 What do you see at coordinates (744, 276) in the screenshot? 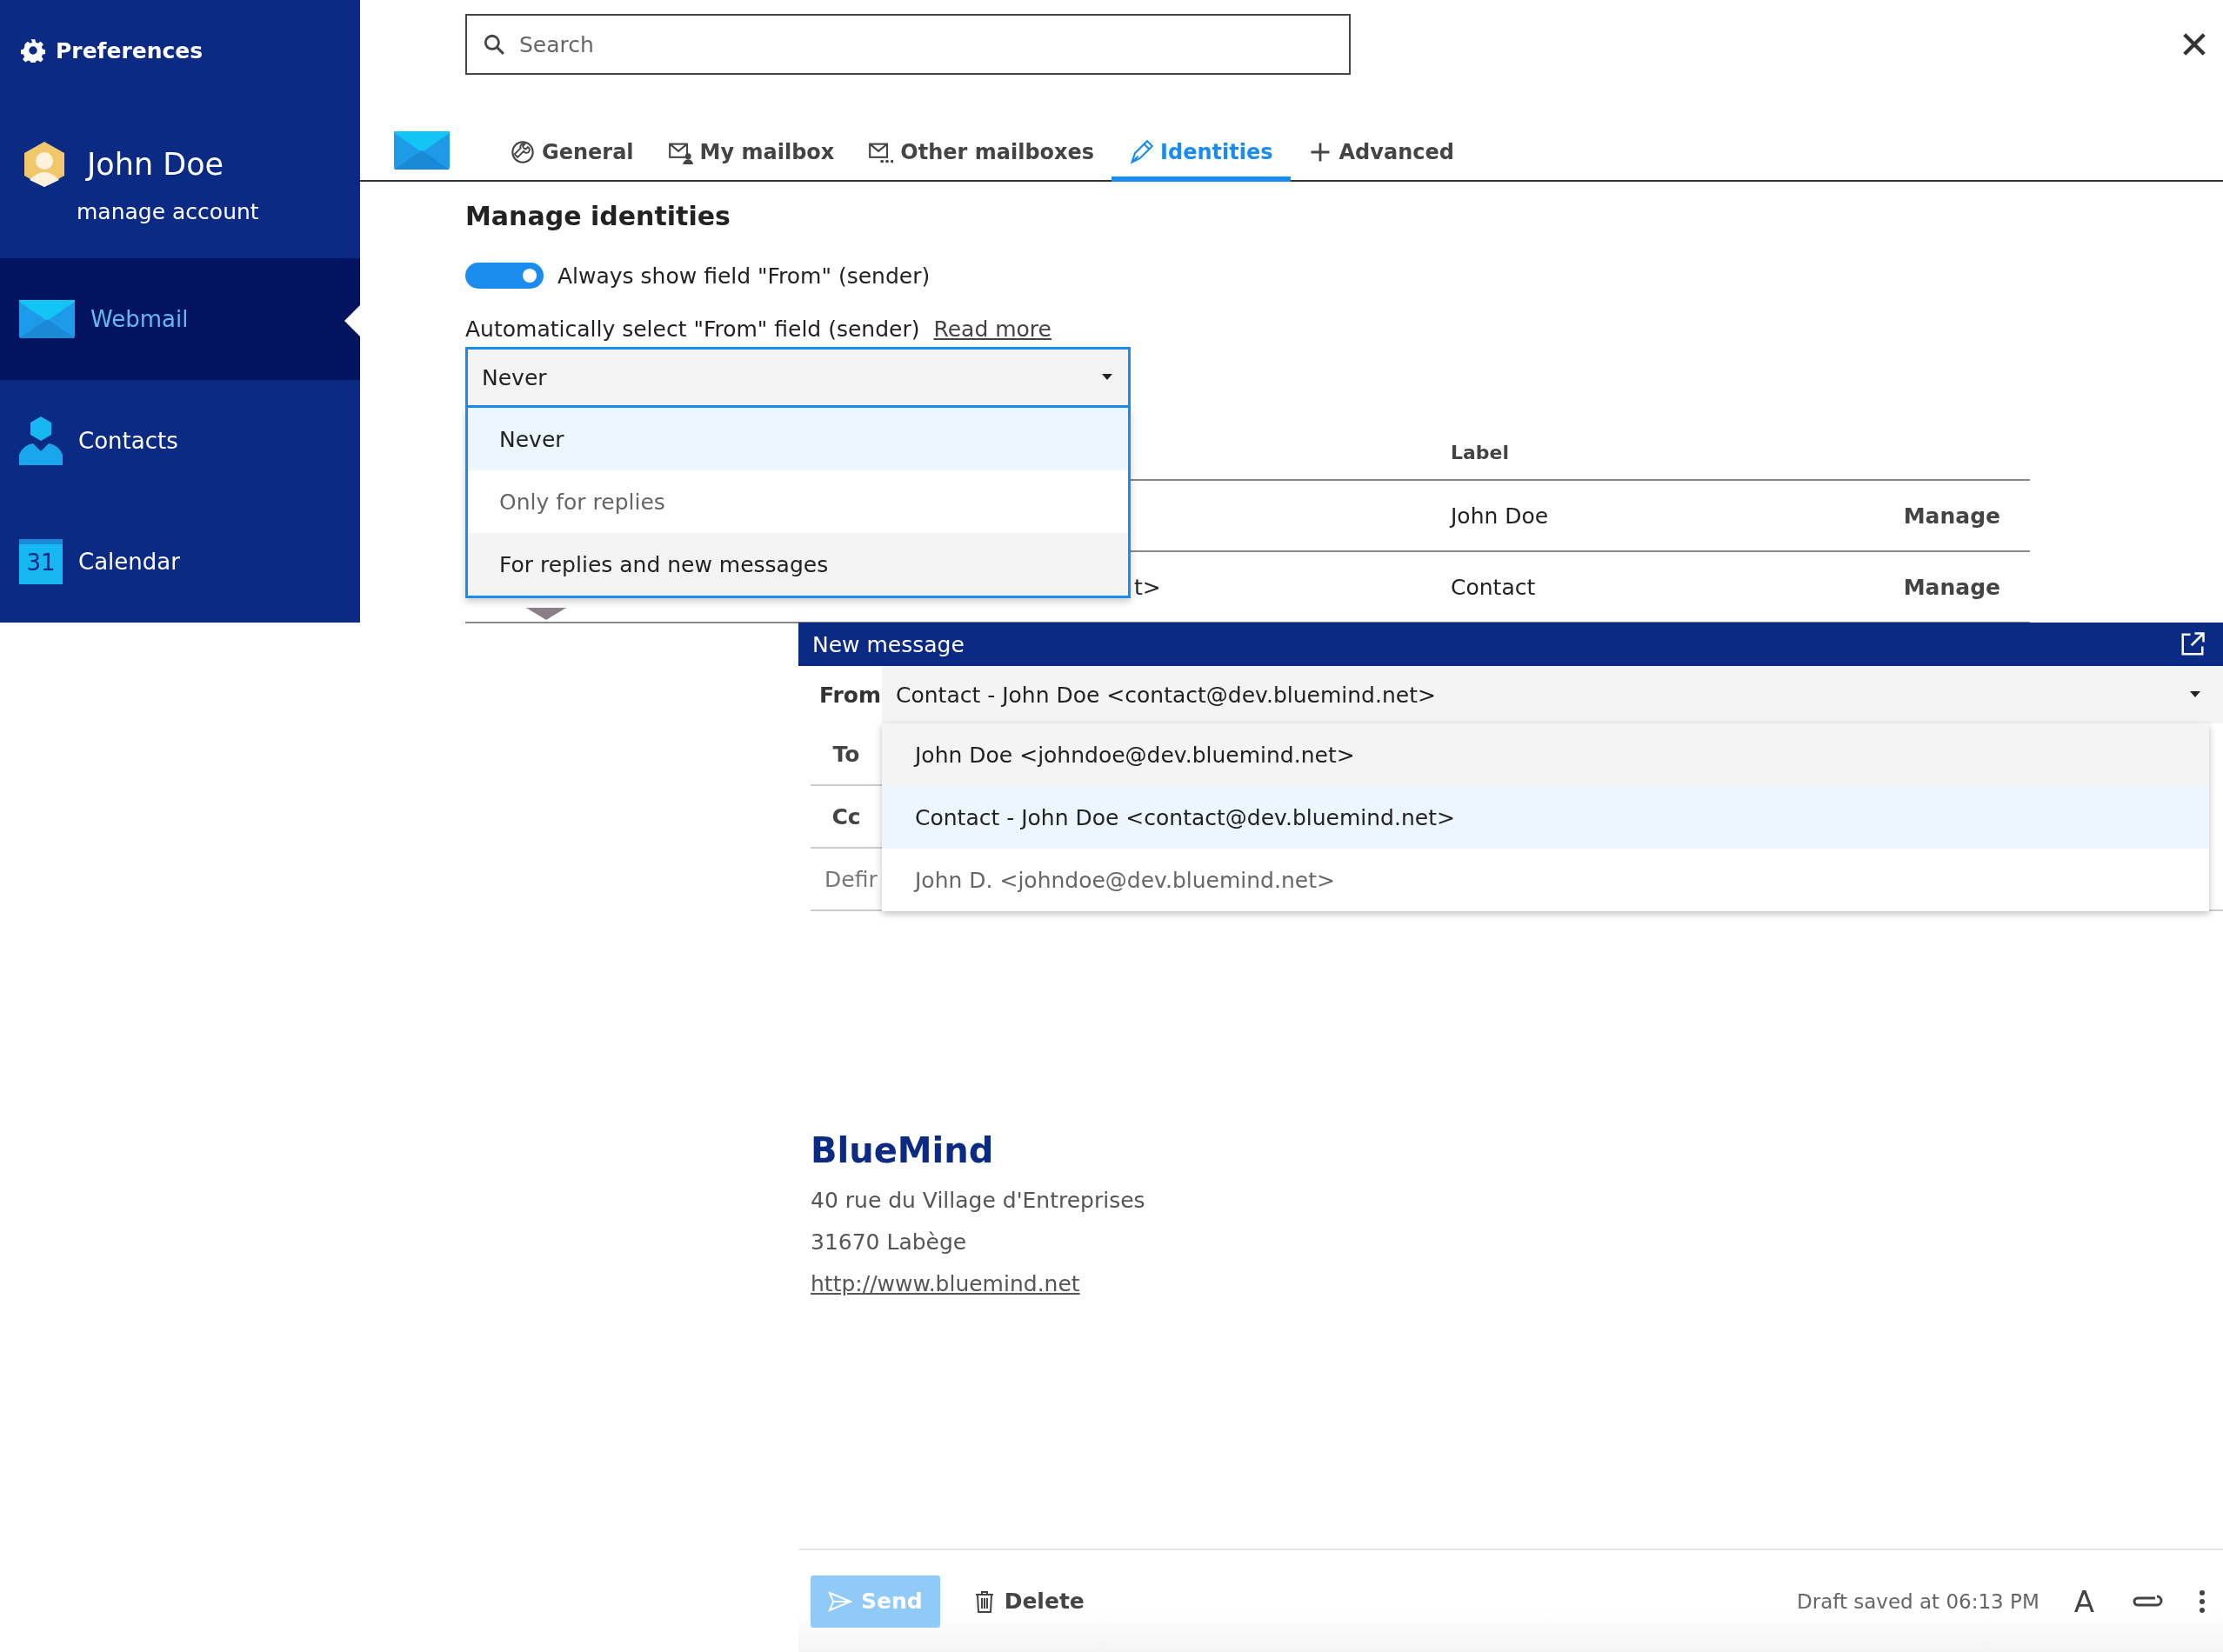
I see `toggle-label: Always show field "From" (sender)` at bounding box center [744, 276].